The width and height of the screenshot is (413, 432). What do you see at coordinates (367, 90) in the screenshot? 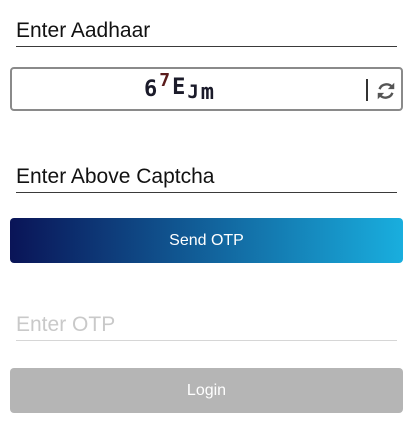
I see `captcha-separator` at bounding box center [367, 90].